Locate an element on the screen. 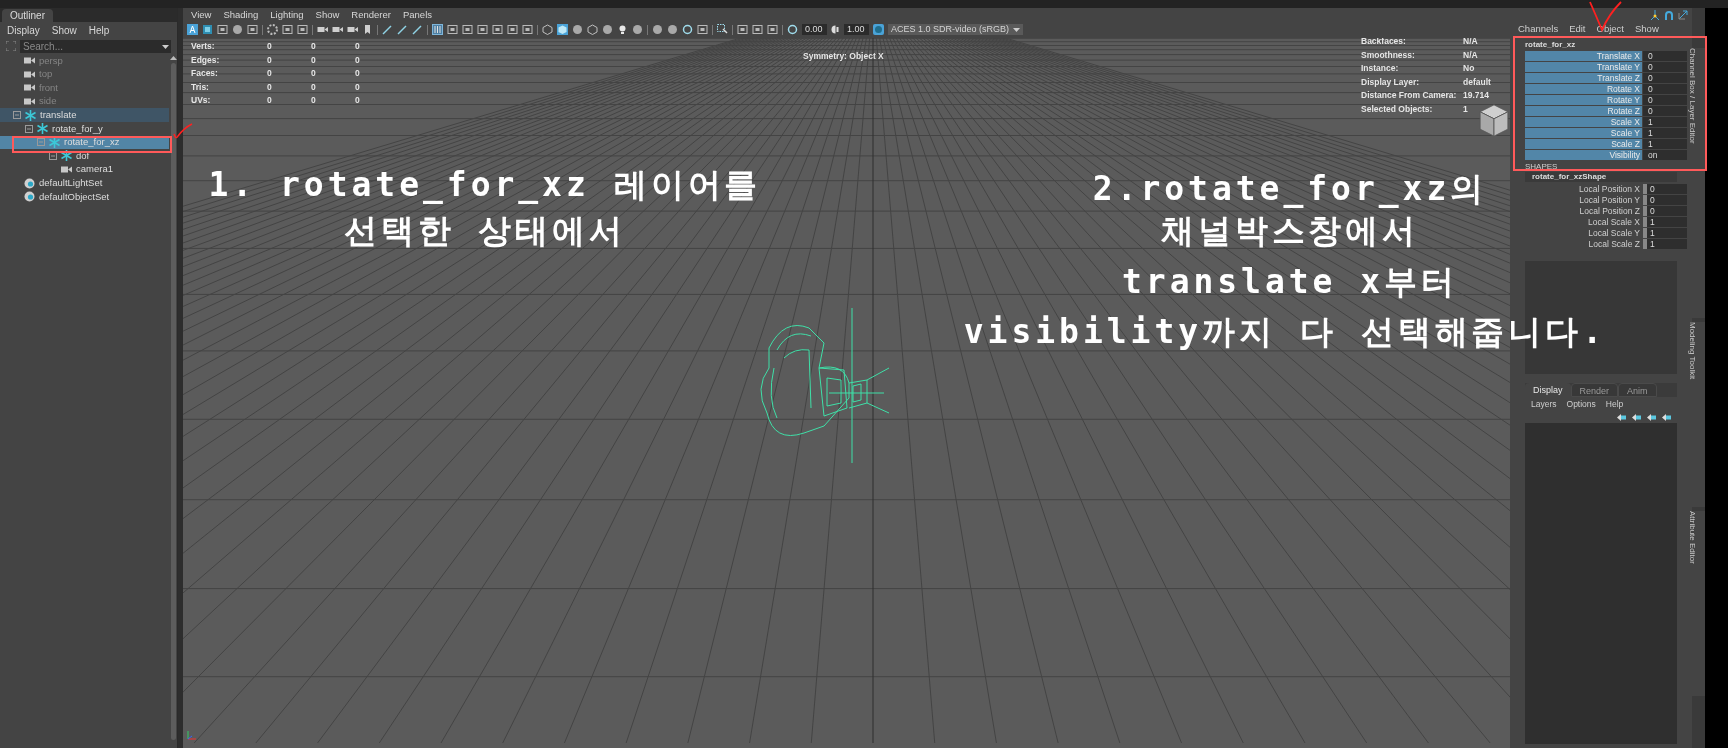 The width and height of the screenshot is (1728, 748). hud-label: Selected Objects: is located at coordinates (1397, 109).